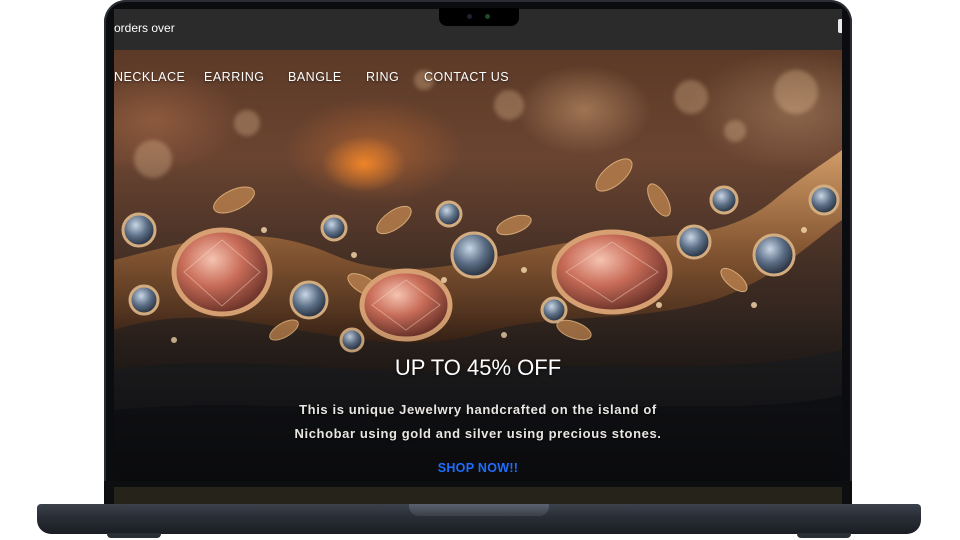 This screenshot has height=540, width=960. I want to click on announcement-text: orders over, so click(144, 28).